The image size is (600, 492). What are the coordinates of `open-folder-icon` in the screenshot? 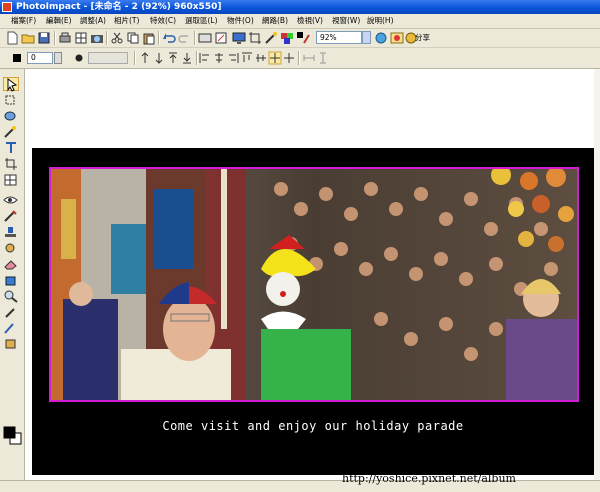 It's located at (28, 38).